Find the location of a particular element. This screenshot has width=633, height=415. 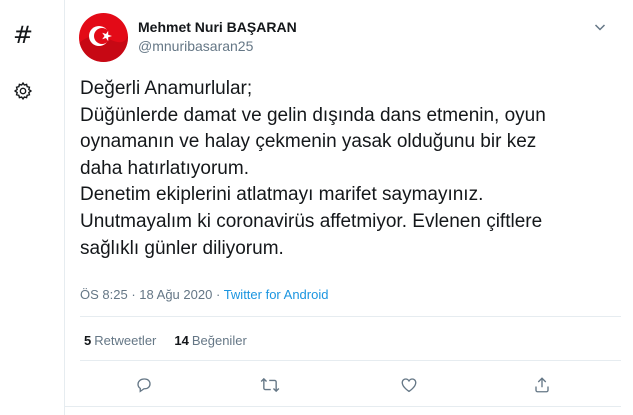

author-handle: @mnuribasaran25 is located at coordinates (195, 46).